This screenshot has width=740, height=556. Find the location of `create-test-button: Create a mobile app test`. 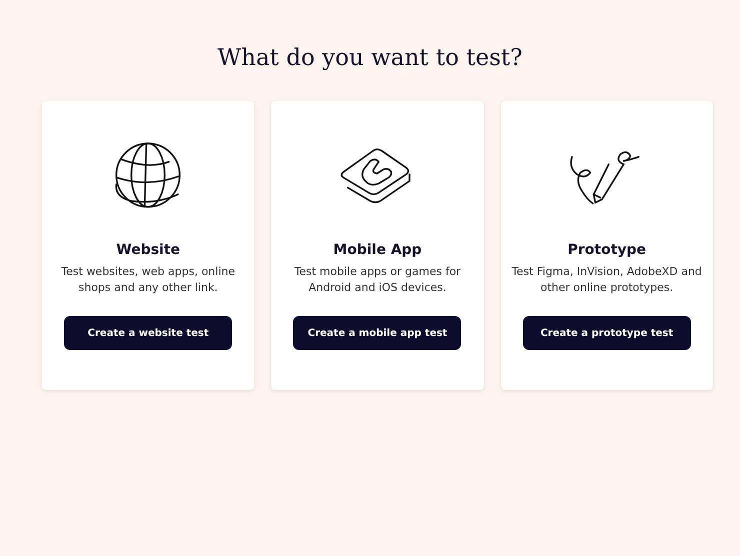

create-test-button: Create a mobile app test is located at coordinates (377, 333).